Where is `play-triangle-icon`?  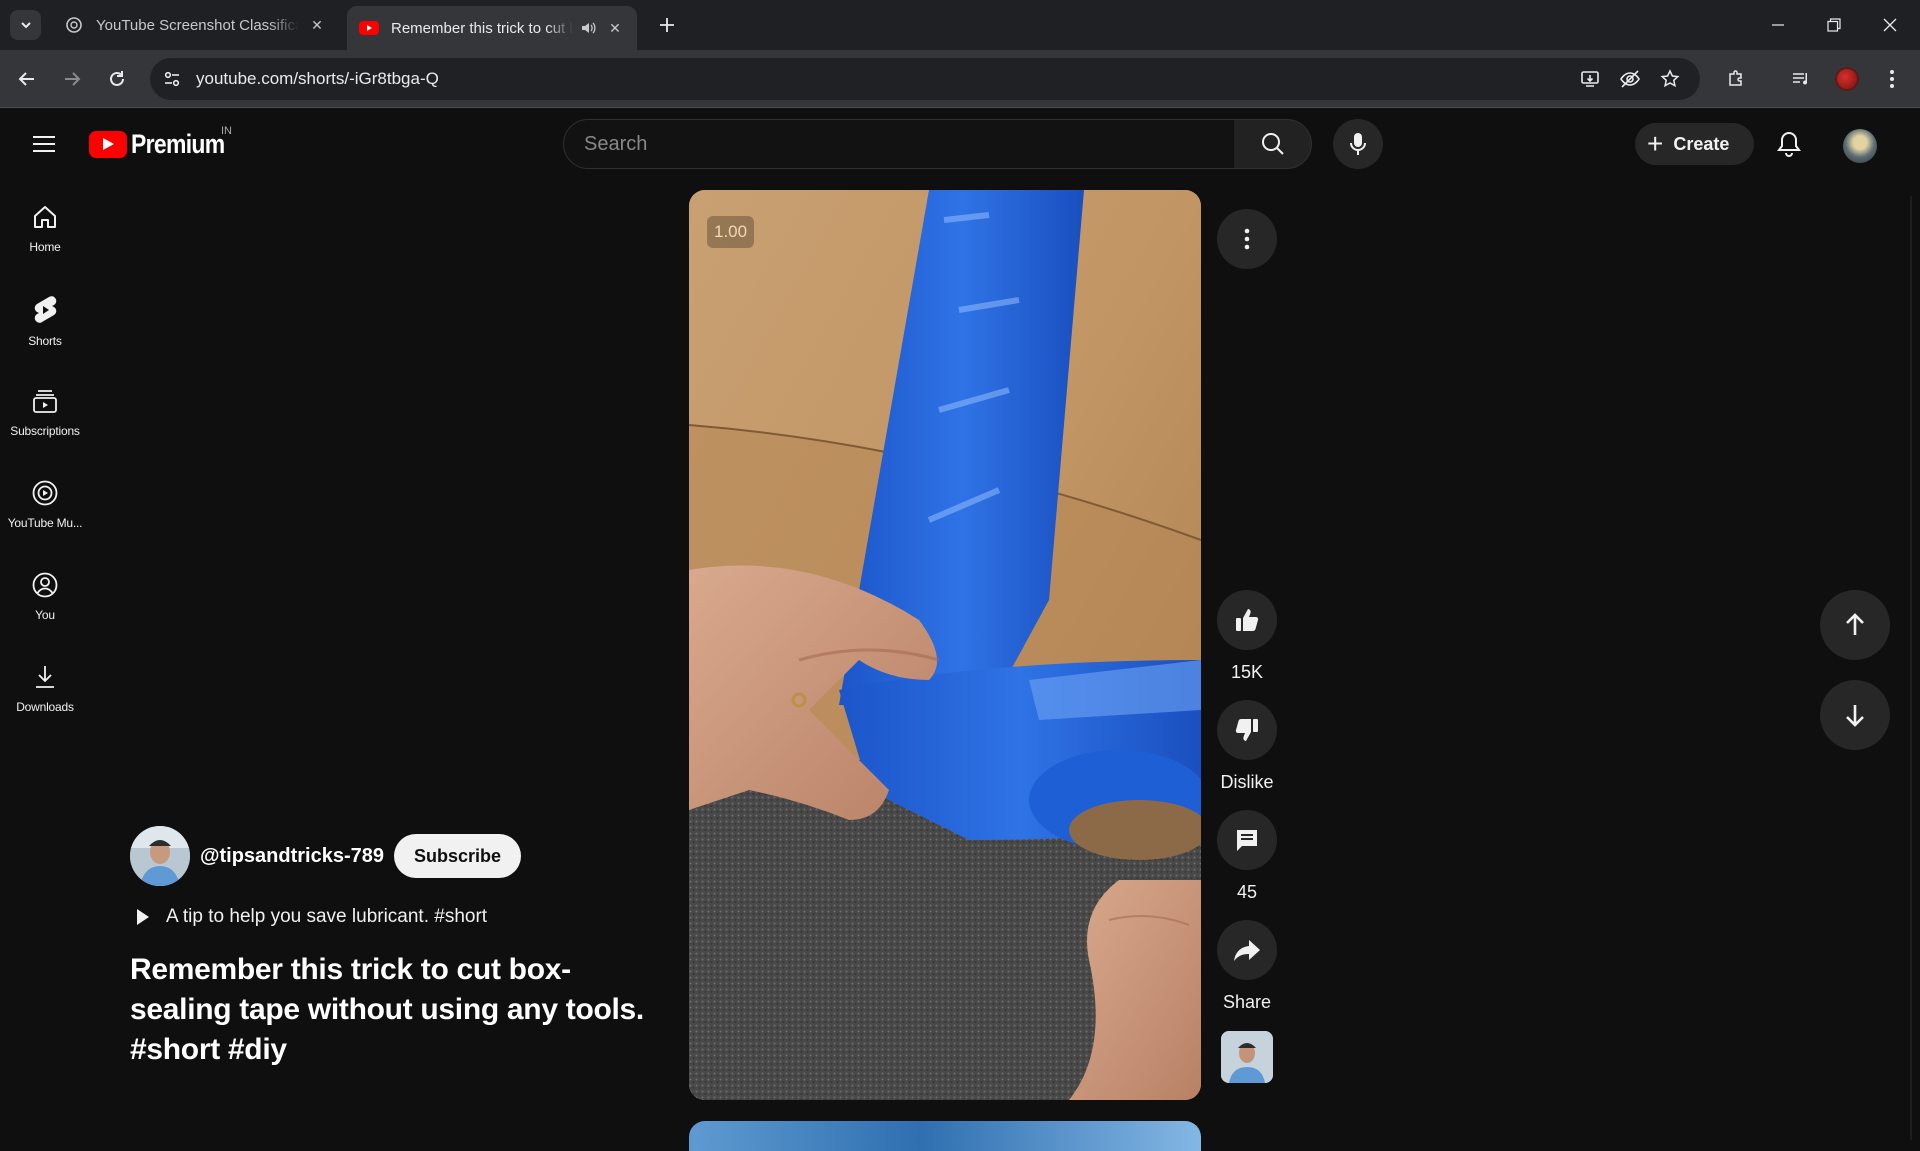 play-triangle-icon is located at coordinates (143, 917).